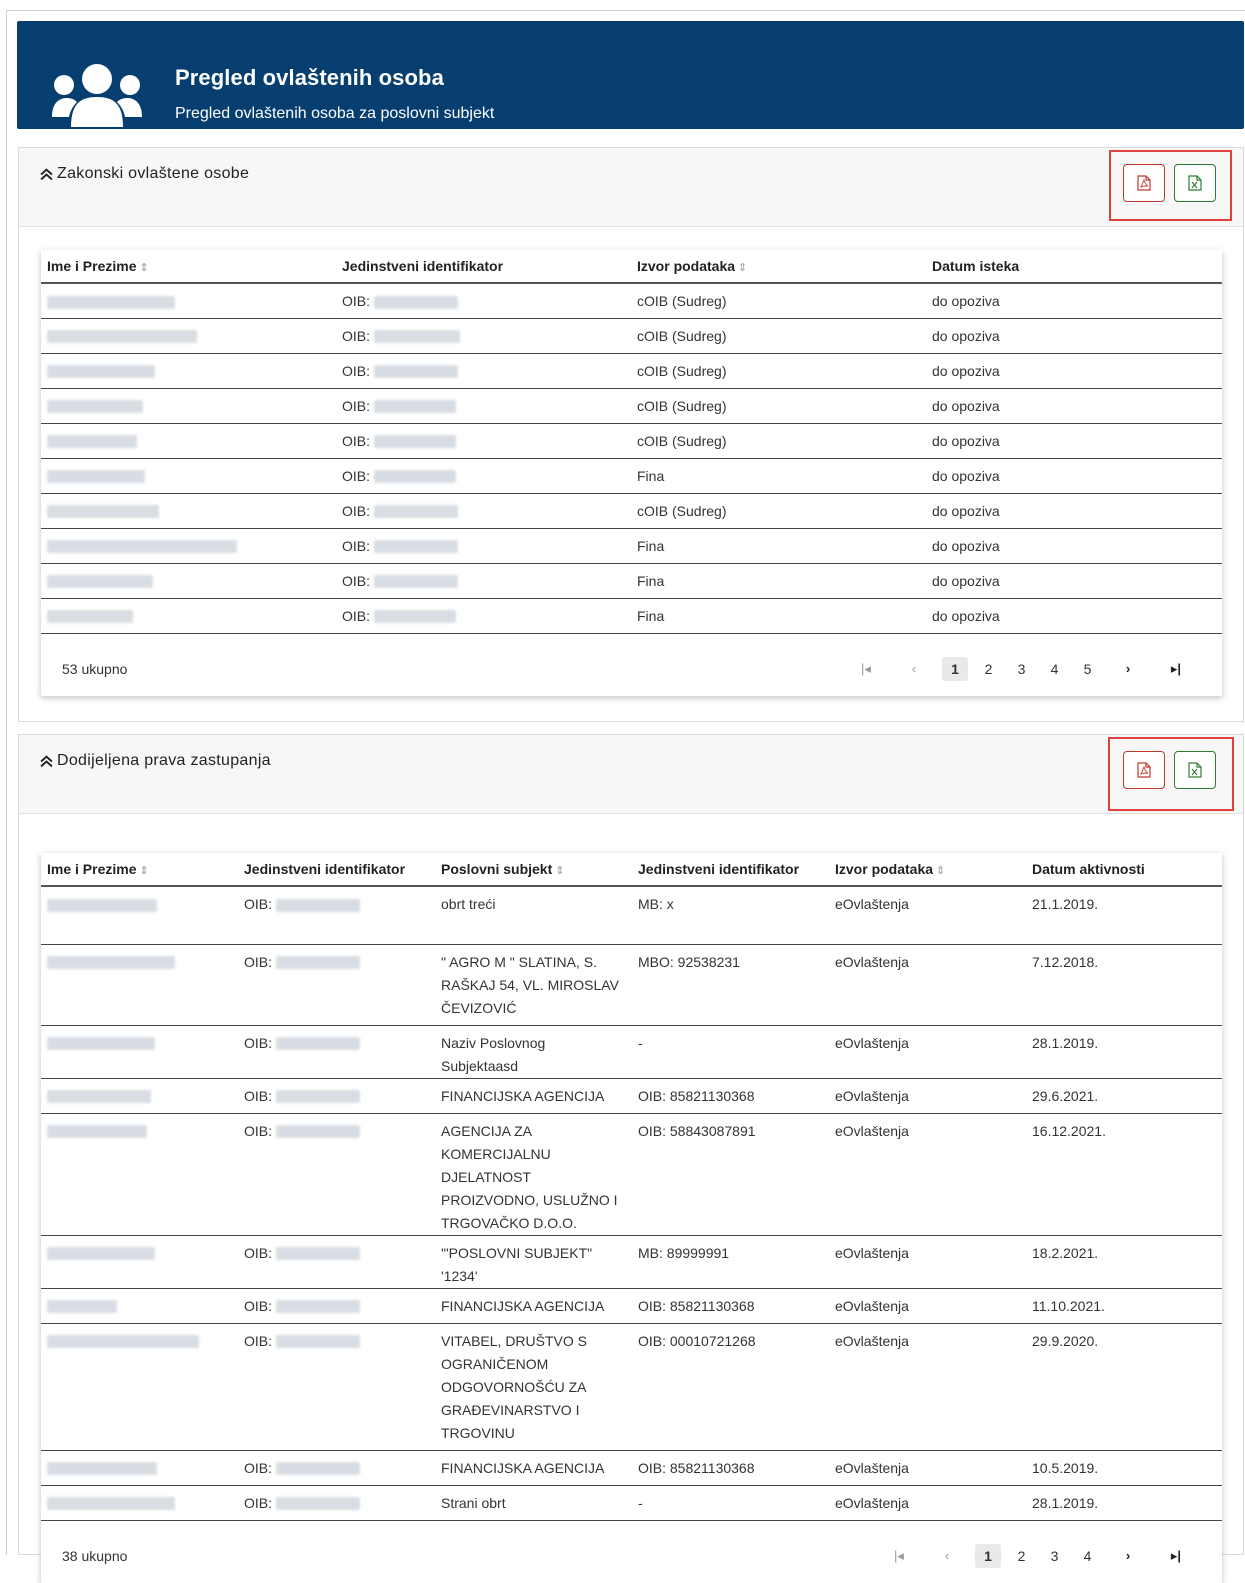 The height and width of the screenshot is (1583, 1245). What do you see at coordinates (95, 668) in the screenshot?
I see `total-count: 53 ukupno` at bounding box center [95, 668].